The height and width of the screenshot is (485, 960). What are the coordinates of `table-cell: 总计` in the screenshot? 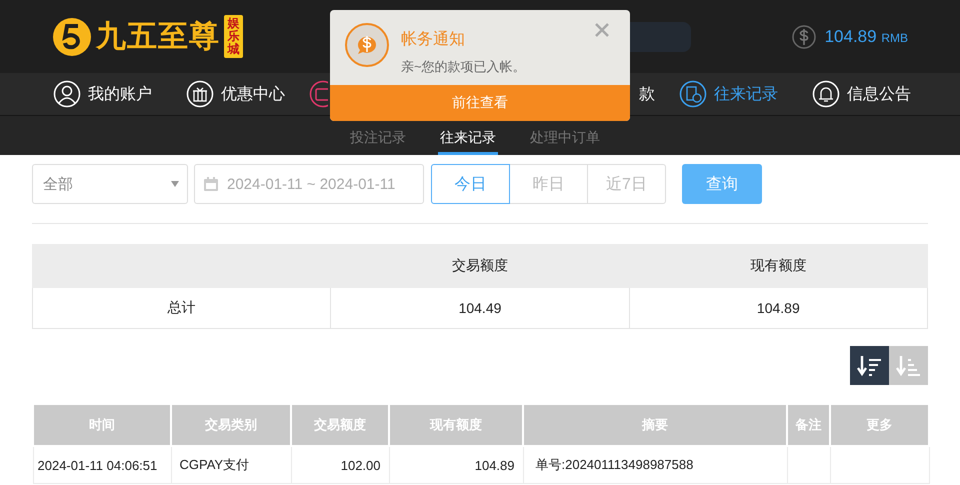 It's located at (181, 308).